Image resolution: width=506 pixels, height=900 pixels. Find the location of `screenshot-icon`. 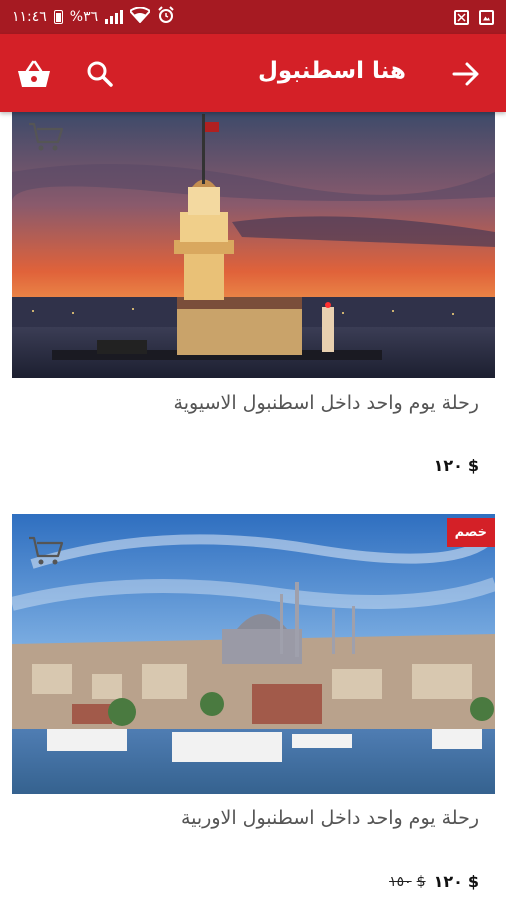

screenshot-icon is located at coordinates (461, 17).